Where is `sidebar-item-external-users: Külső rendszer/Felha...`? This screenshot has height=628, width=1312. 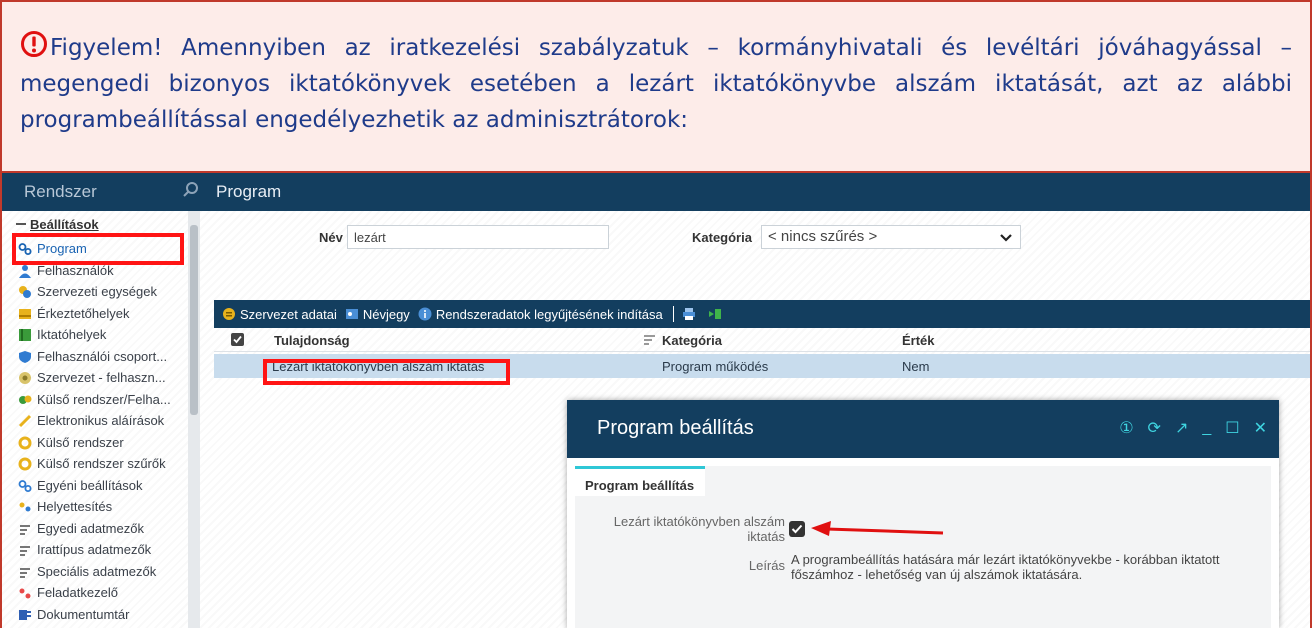
sidebar-item-external-users: Külső rendszer/Felha... is located at coordinates (94, 399).